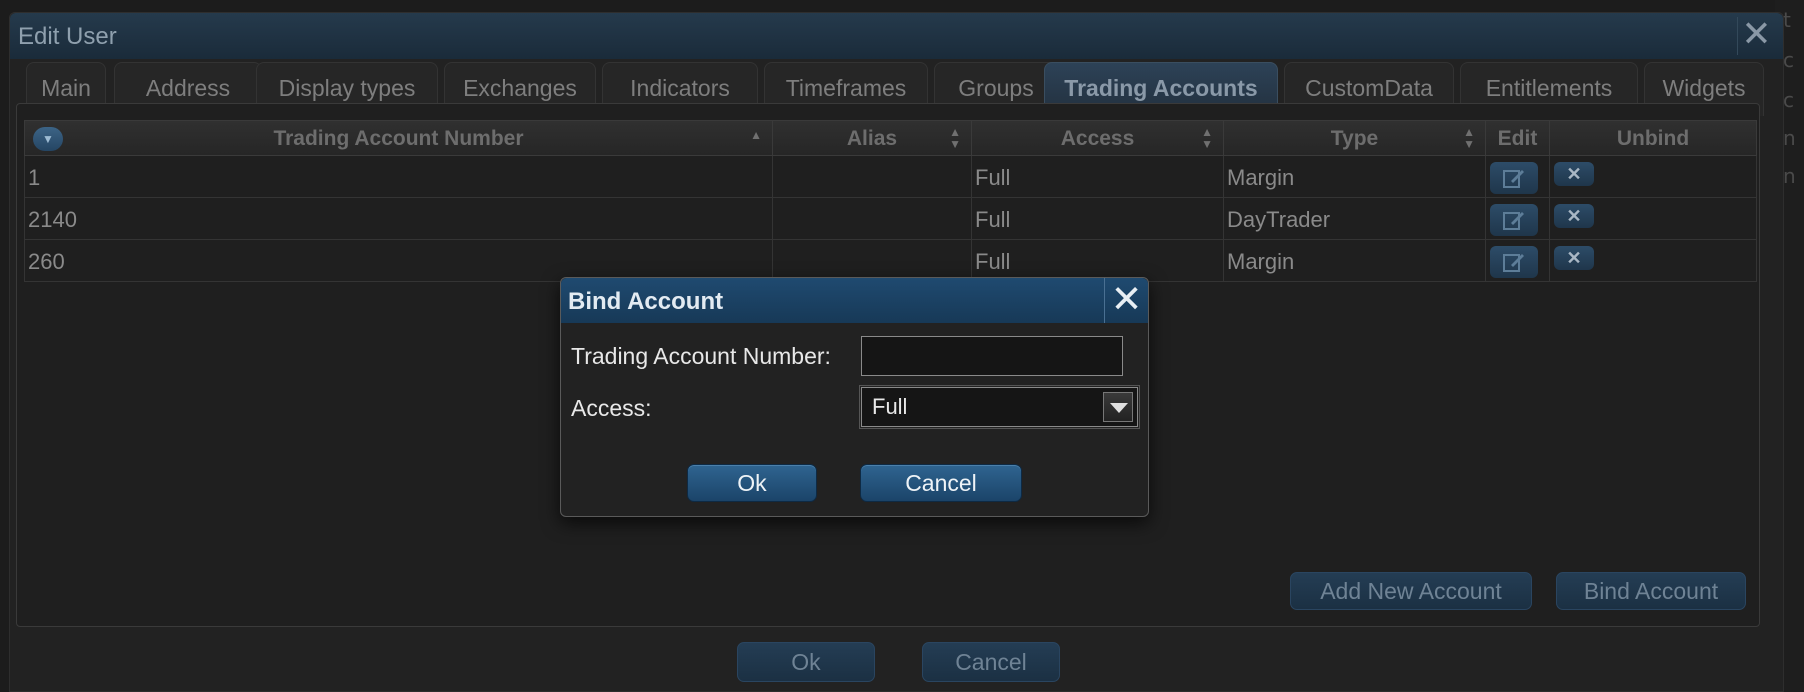  What do you see at coordinates (67, 36) in the screenshot?
I see `window-title: Edit User` at bounding box center [67, 36].